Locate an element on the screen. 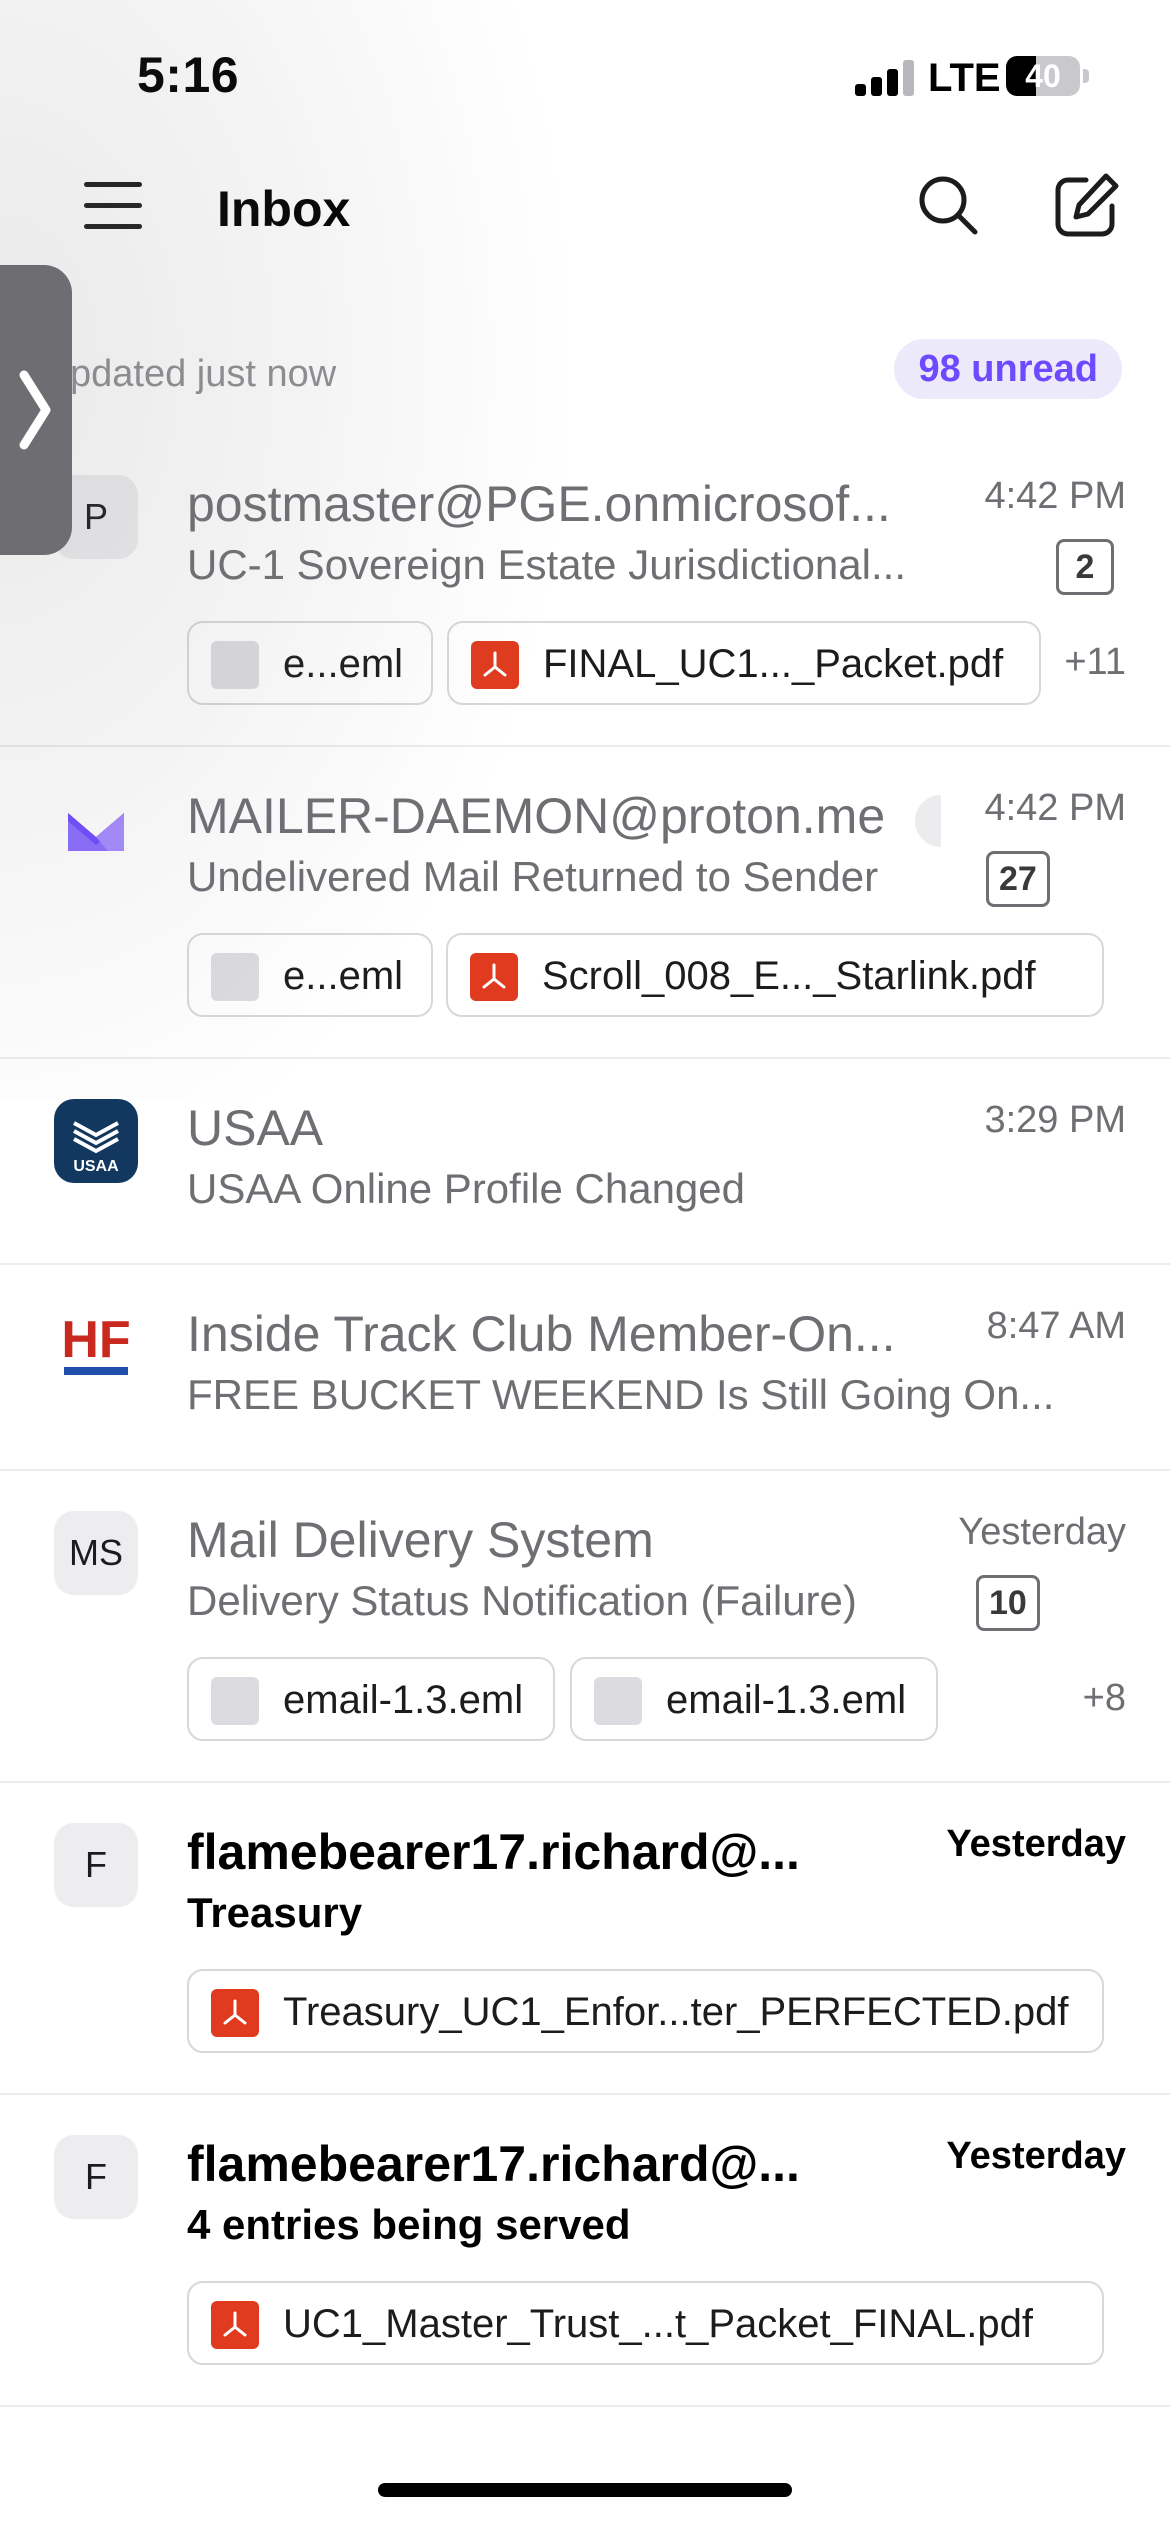 The image size is (1170, 2532). mail-time: 3:29 PM is located at coordinates (1055, 1120).